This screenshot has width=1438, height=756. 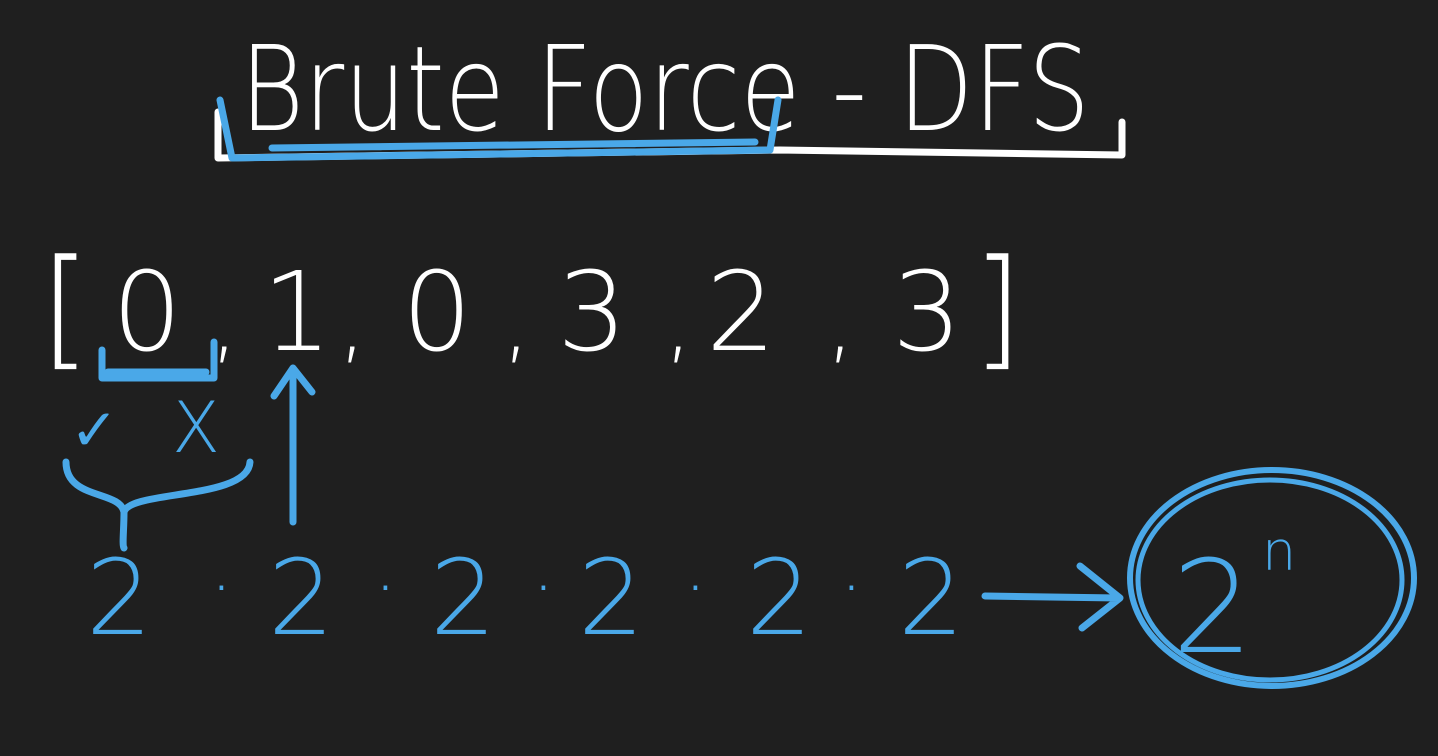 What do you see at coordinates (1279, 551) in the screenshot?
I see `result-exponent: n` at bounding box center [1279, 551].